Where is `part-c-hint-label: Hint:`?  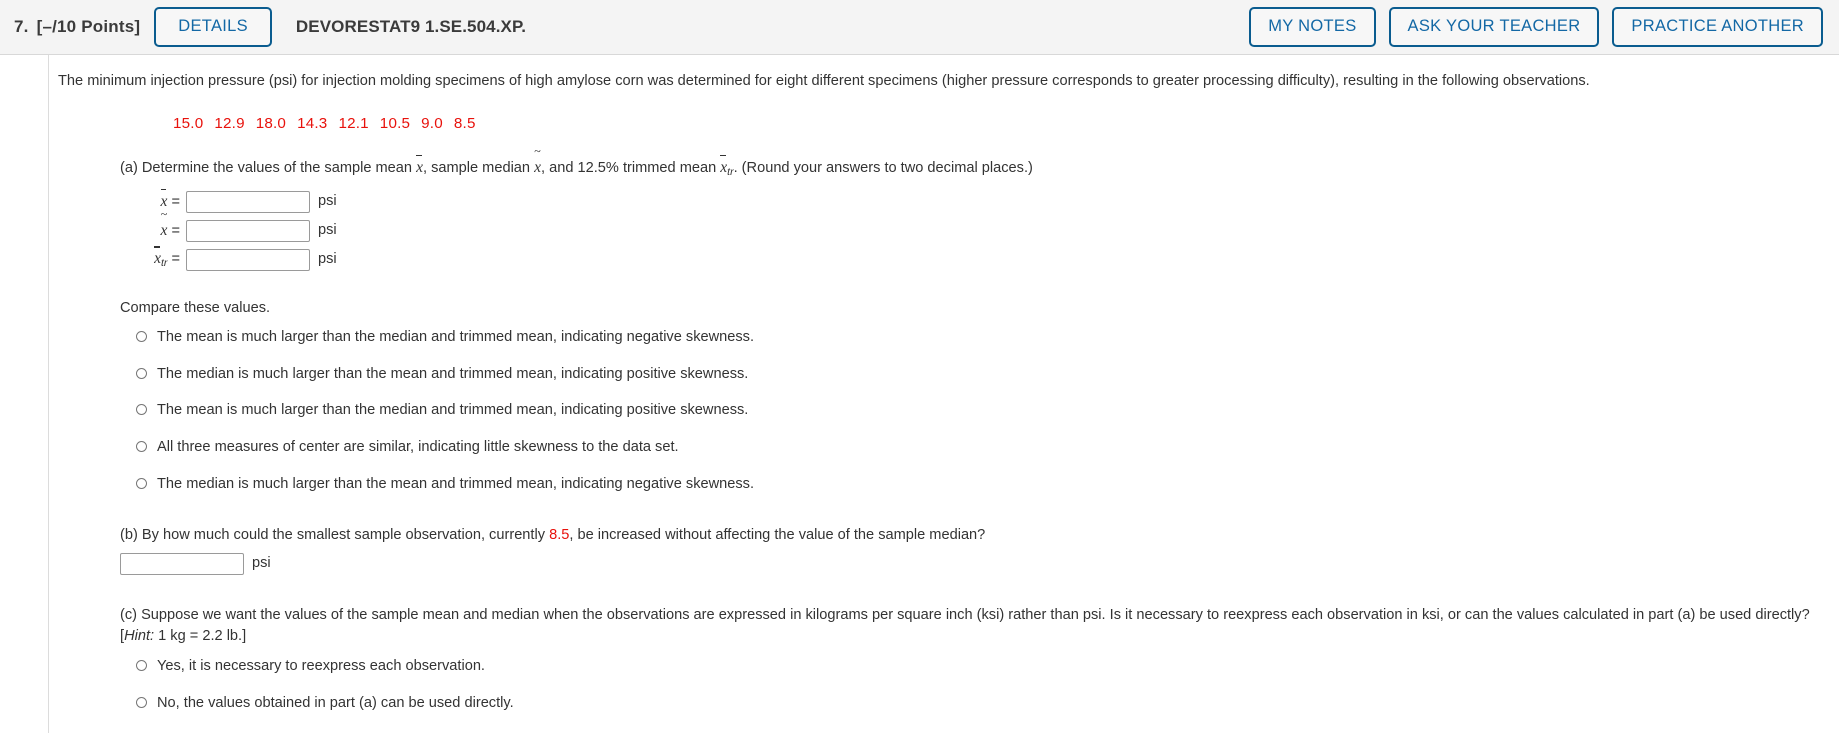 part-c-hint-label: Hint: is located at coordinates (139, 636).